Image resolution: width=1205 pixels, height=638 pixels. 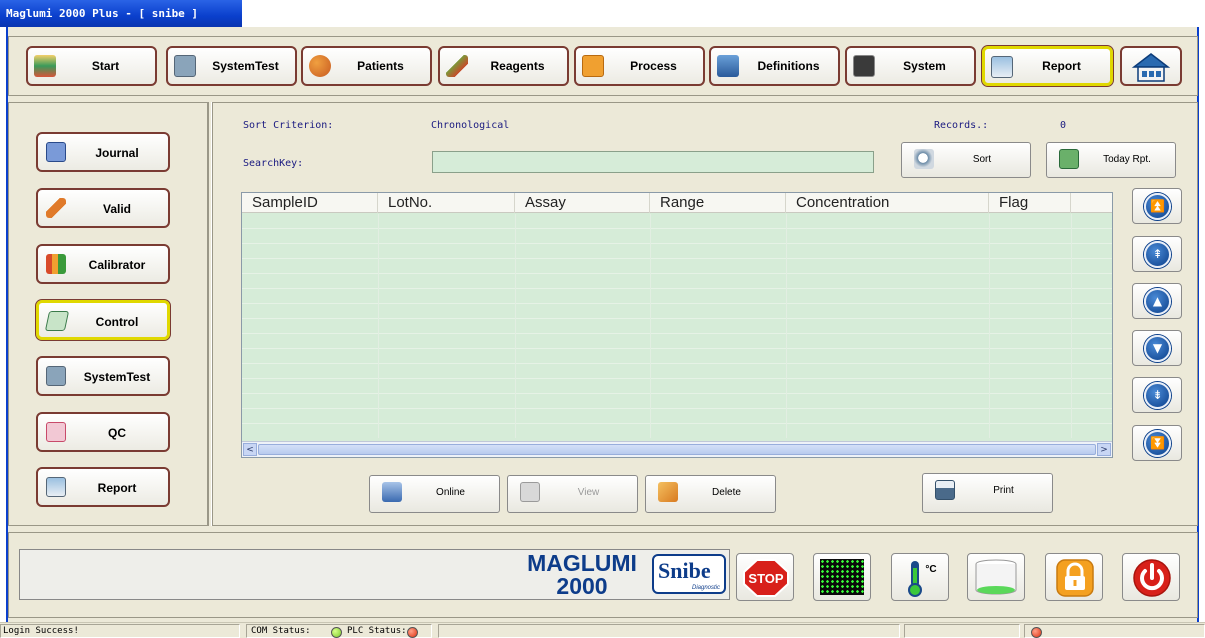 I want to click on scroll-top-button: ⏫, so click(x=1157, y=206).